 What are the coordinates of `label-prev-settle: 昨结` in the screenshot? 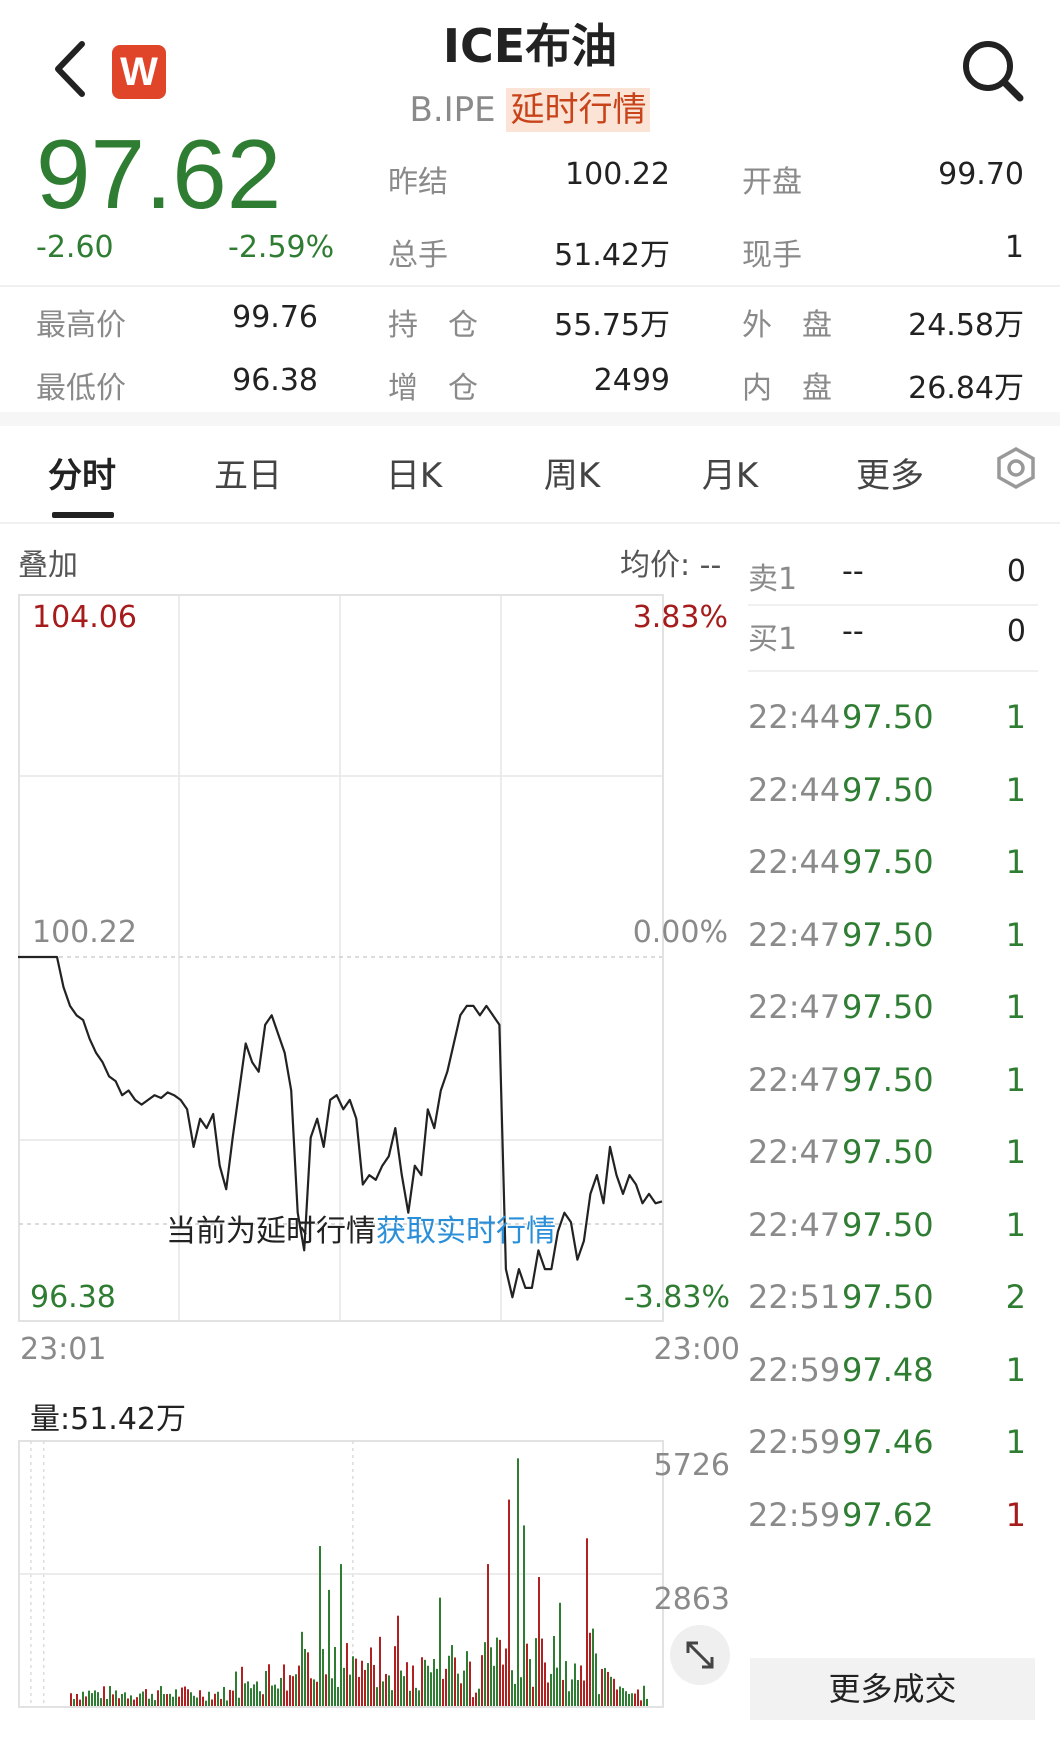 It's located at (418, 182).